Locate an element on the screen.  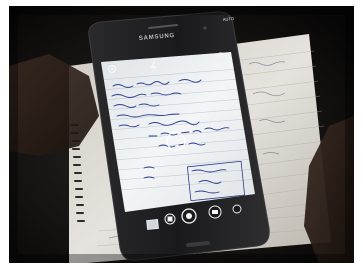
mode-label: AUTO is located at coordinates (228, 19).